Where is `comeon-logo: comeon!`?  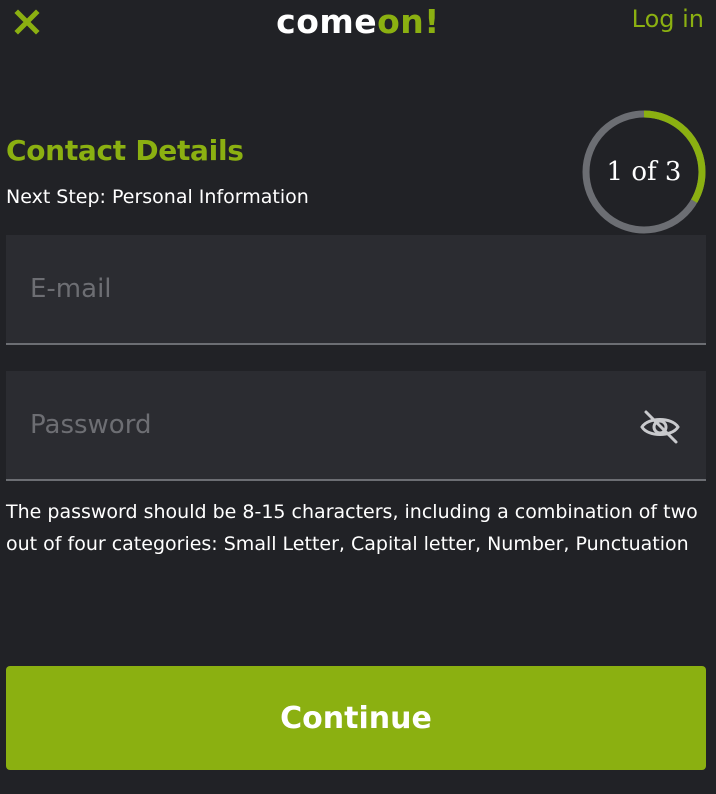 comeon-logo: comeon! is located at coordinates (358, 22).